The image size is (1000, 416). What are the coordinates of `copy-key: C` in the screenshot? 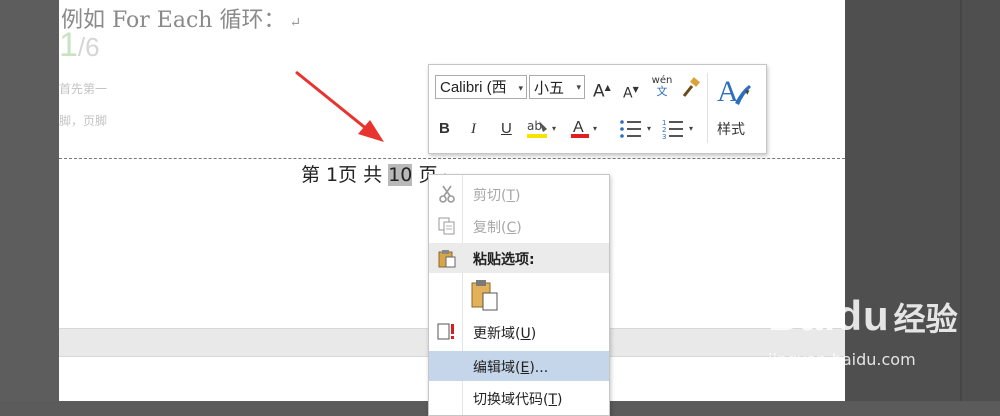 It's located at (511, 228).